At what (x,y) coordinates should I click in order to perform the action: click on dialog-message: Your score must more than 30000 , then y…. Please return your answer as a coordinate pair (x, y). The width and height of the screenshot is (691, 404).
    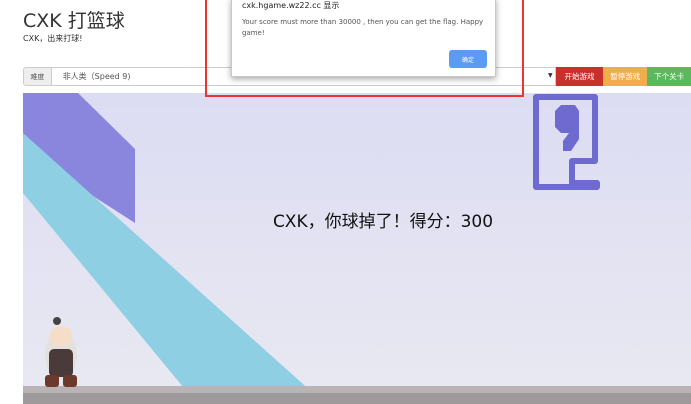
    Looking at the image, I should click on (363, 27).